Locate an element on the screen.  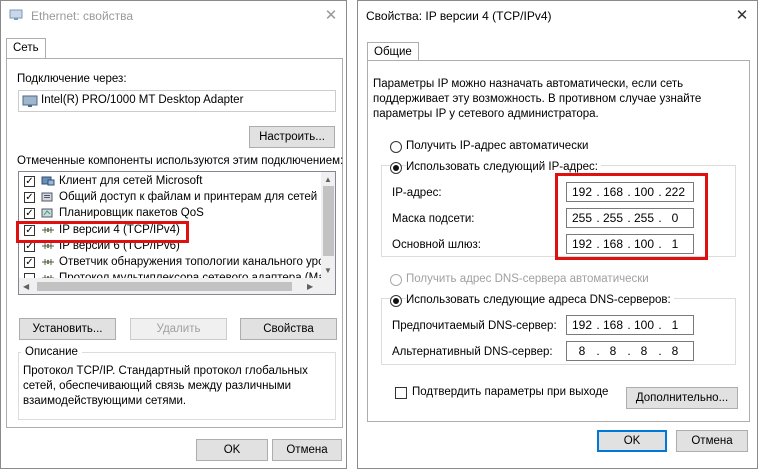
subnet-mask-label: Маска подсети: is located at coordinates (433, 219).